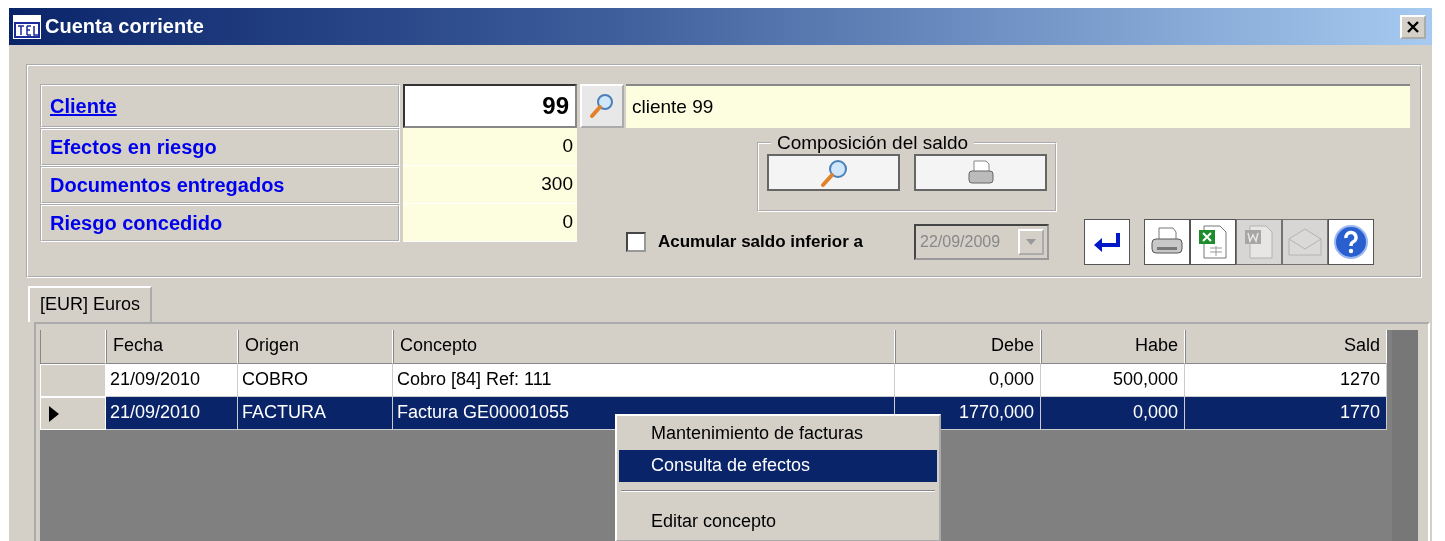  I want to click on menu-item: Editar concepto, so click(778, 522).